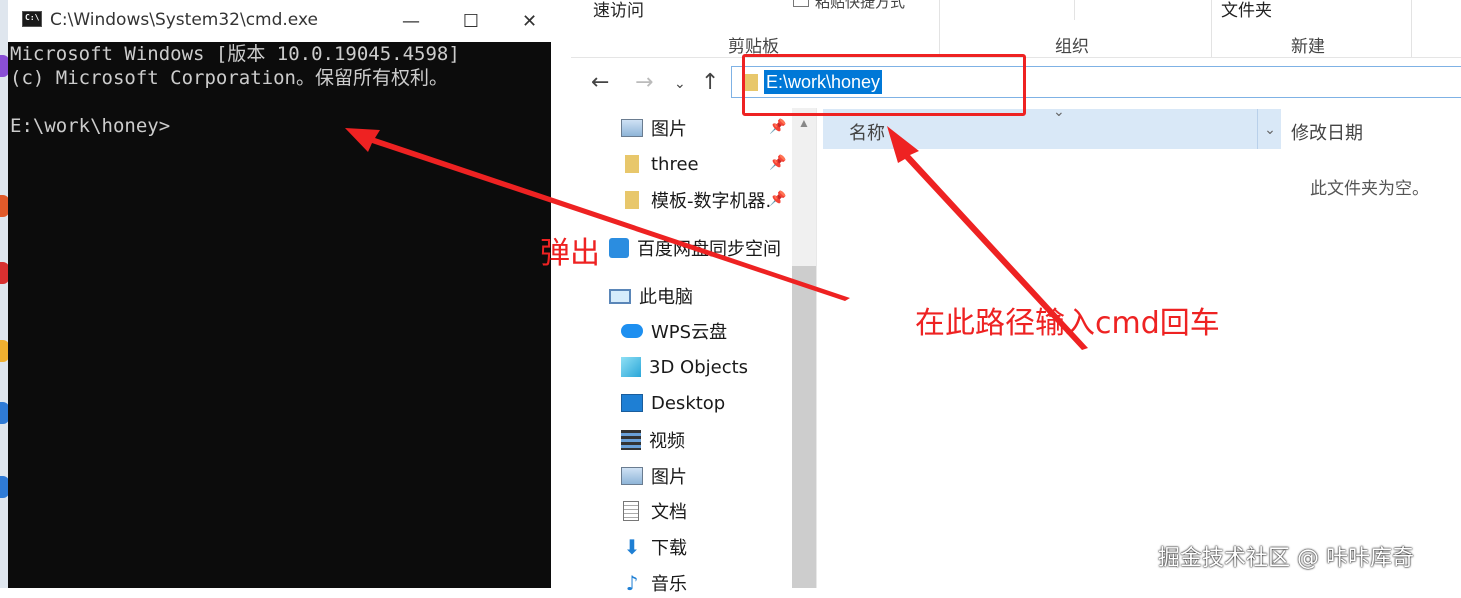 Image resolution: width=1461 pixels, height=598 pixels. I want to click on nav-item-label: 音乐, so click(669, 584).